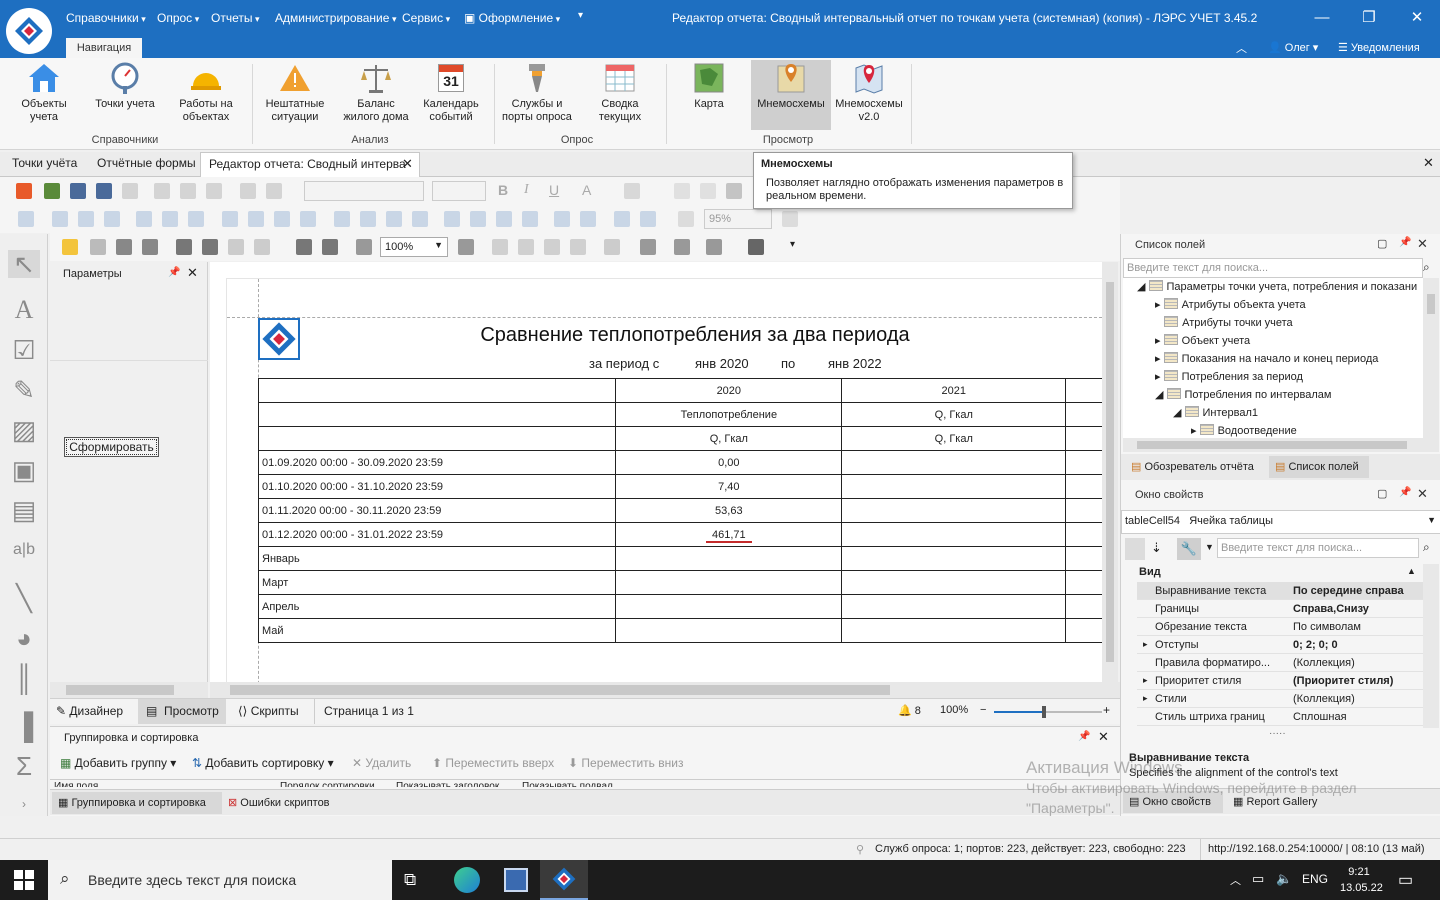 The width and height of the screenshot is (1440, 900). What do you see at coordinates (437, 462) in the screenshot?
I see `table-cell: 01.09.2020 00:00 - 30.09.2020 23:59` at bounding box center [437, 462].